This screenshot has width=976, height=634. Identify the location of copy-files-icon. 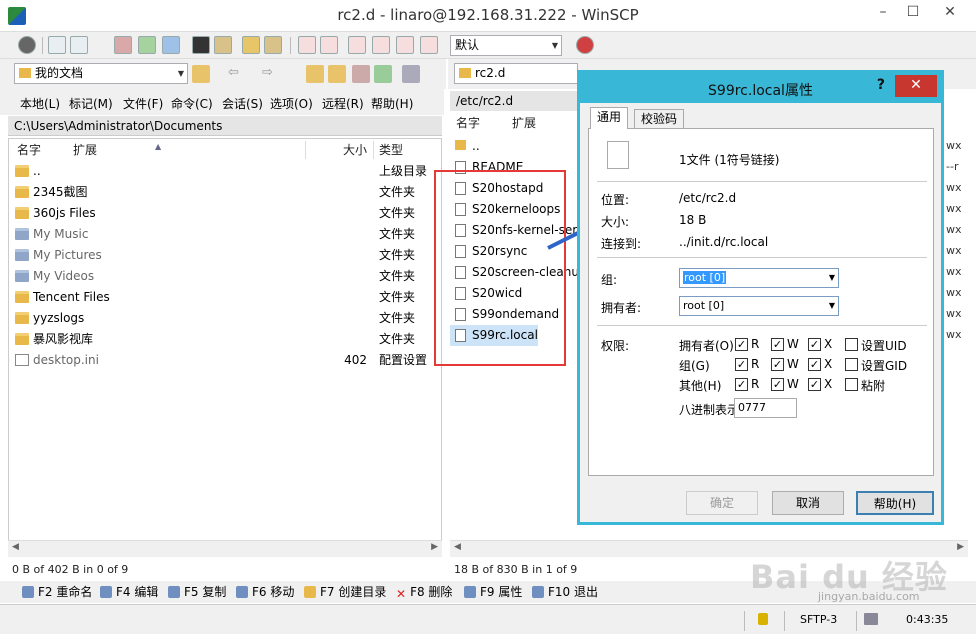
(79, 45).